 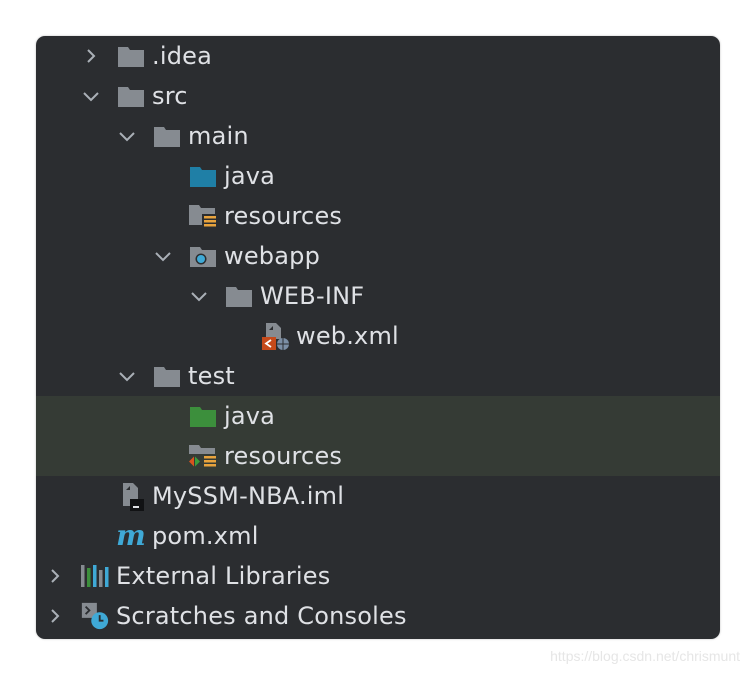 What do you see at coordinates (131, 496) in the screenshot?
I see `iml-file-icon` at bounding box center [131, 496].